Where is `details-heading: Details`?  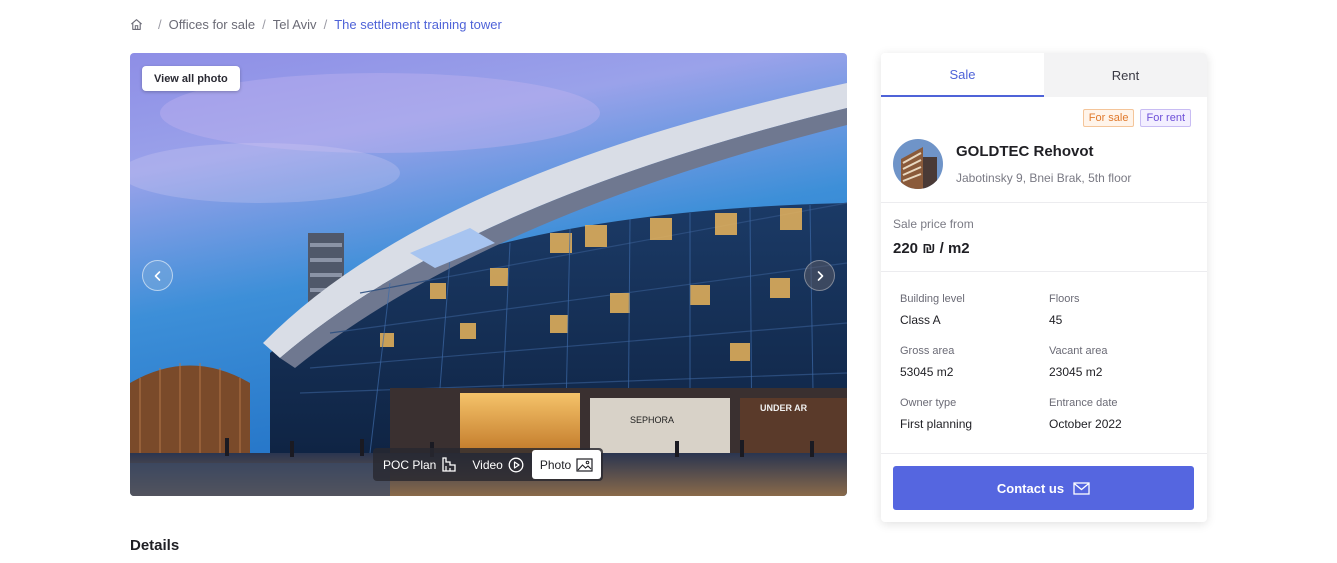 details-heading: Details is located at coordinates (155, 545).